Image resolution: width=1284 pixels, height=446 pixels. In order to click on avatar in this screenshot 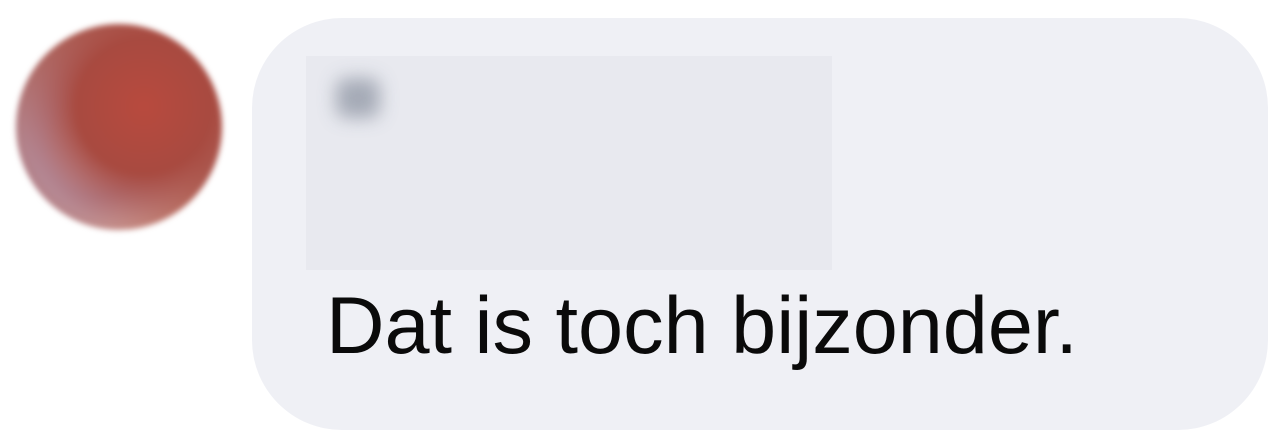, I will do `click(119, 127)`.